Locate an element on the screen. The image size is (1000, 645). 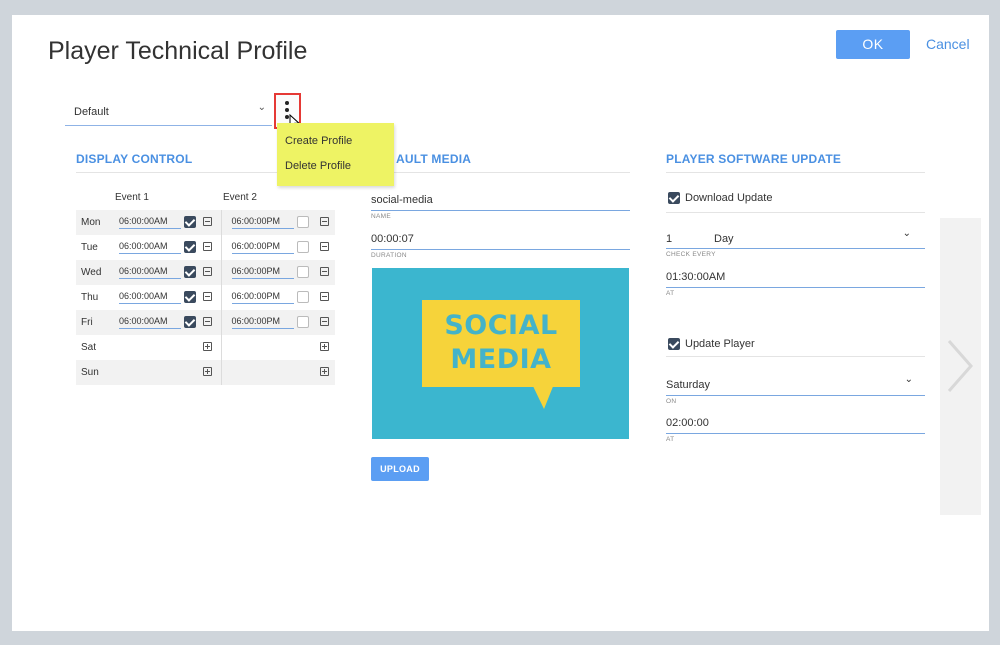
day-label: Wed is located at coordinates (92, 272).